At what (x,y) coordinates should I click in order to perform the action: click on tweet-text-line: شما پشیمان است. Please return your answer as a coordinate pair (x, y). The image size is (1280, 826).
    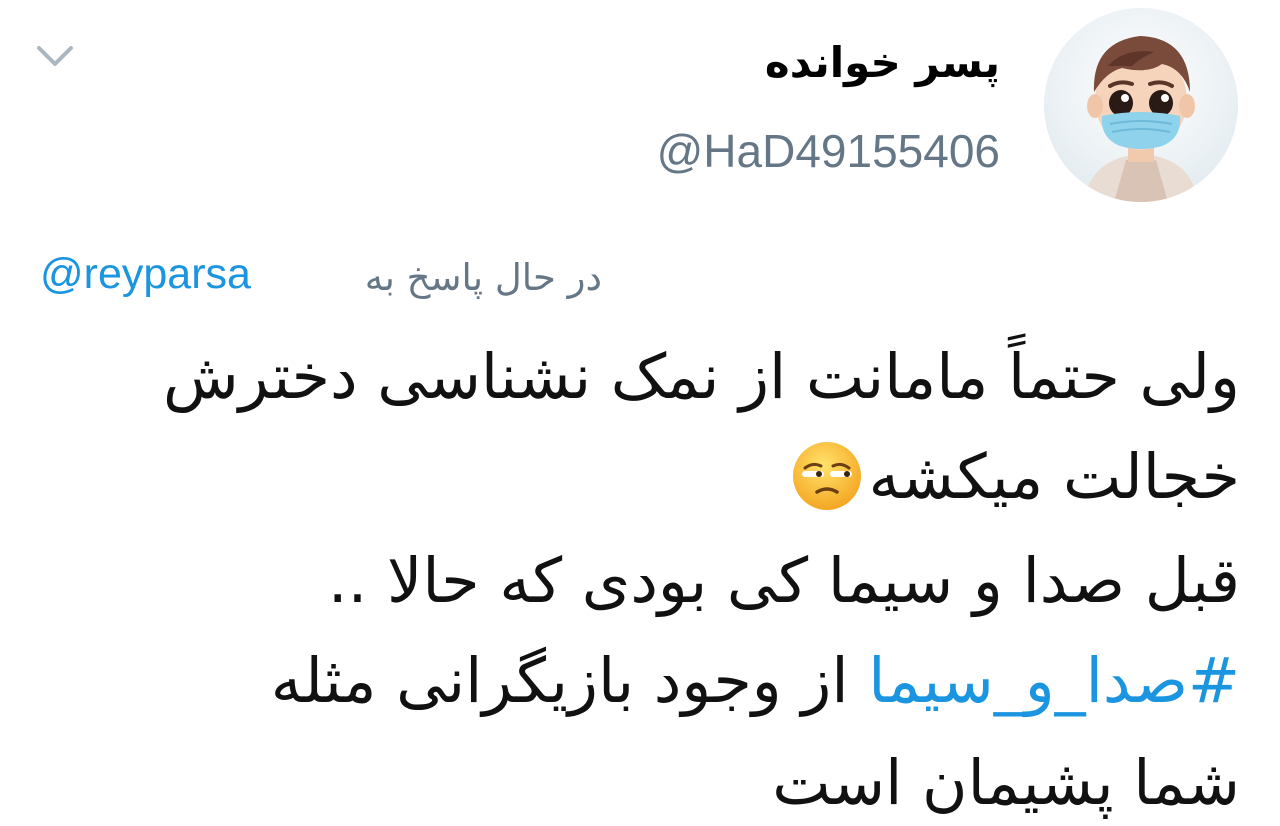
    Looking at the image, I should click on (1006, 782).